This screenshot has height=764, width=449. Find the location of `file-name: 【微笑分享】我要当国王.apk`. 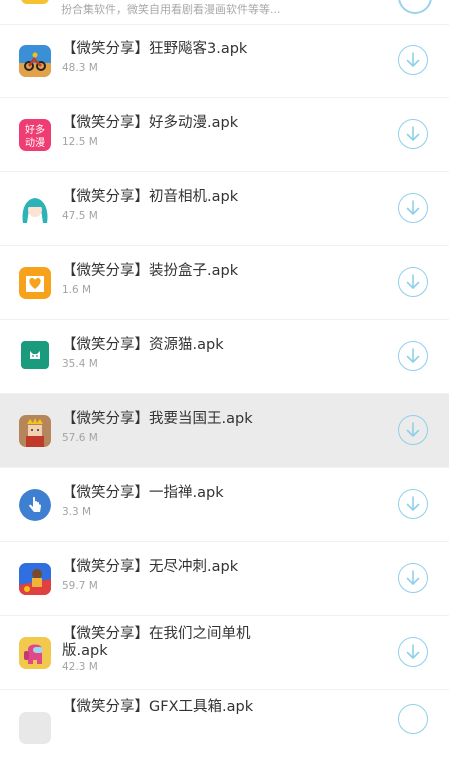

file-name: 【微笑分享】我要当国王.apk is located at coordinates (157, 419).